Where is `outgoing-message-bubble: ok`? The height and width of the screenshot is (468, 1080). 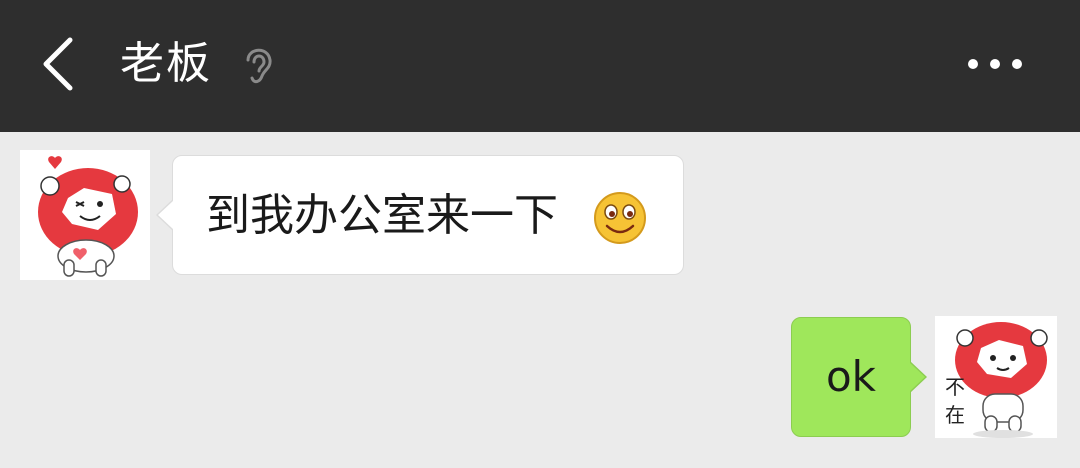
outgoing-message-bubble: ok is located at coordinates (859, 377).